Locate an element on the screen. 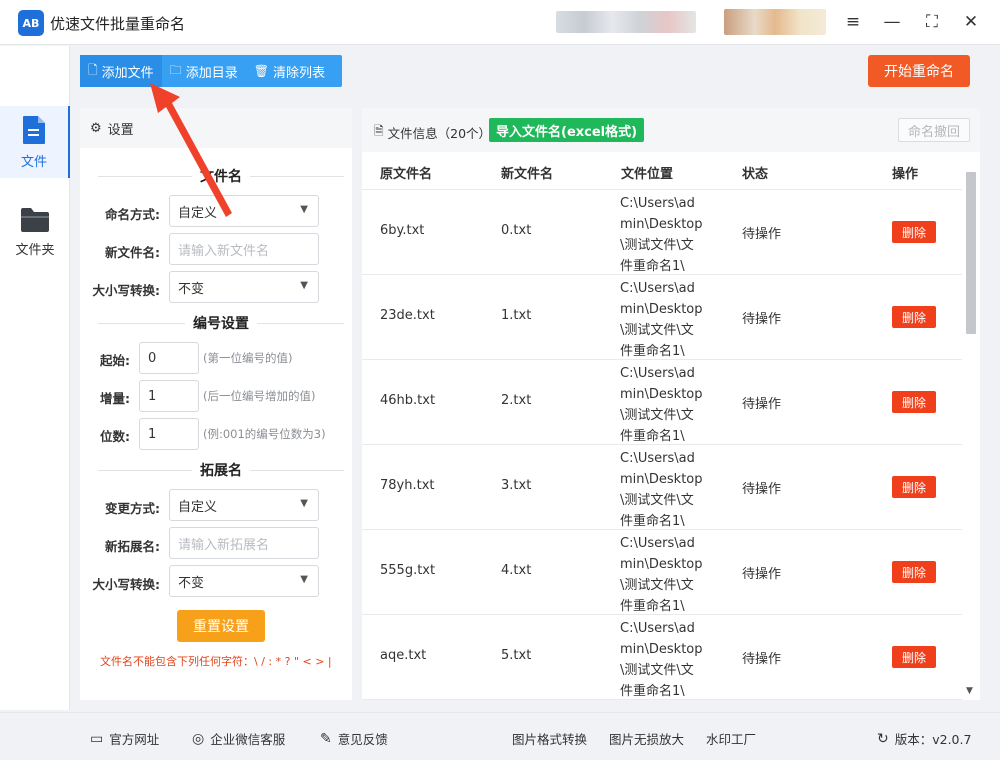 The image size is (1000, 760). app-logo: AB is located at coordinates (31, 23).